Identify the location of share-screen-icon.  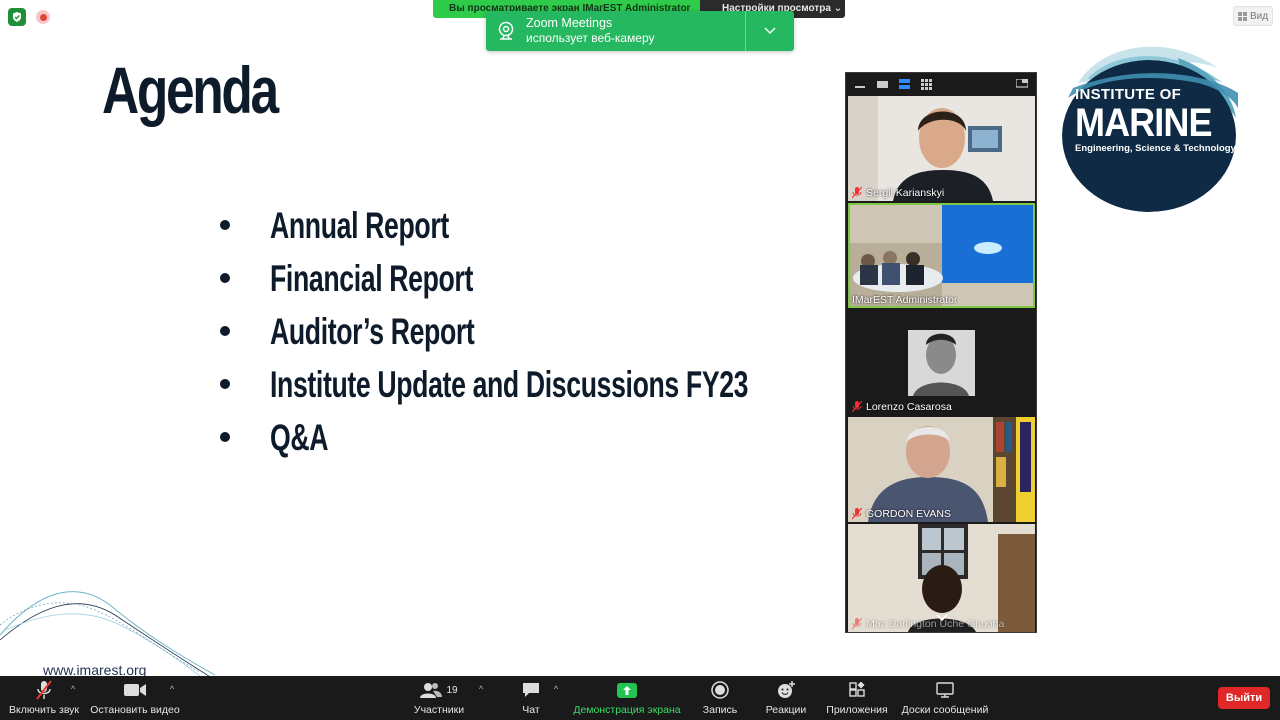
(627, 690).